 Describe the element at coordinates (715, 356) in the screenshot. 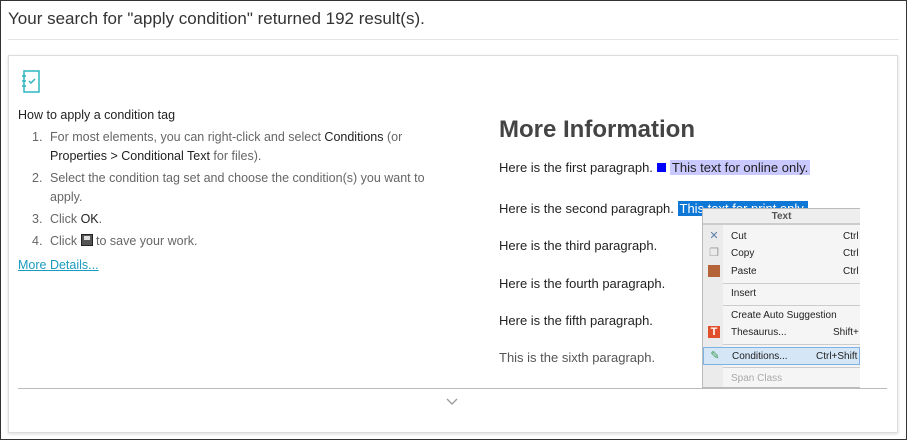

I see `conditions-icon: ✎` at that location.